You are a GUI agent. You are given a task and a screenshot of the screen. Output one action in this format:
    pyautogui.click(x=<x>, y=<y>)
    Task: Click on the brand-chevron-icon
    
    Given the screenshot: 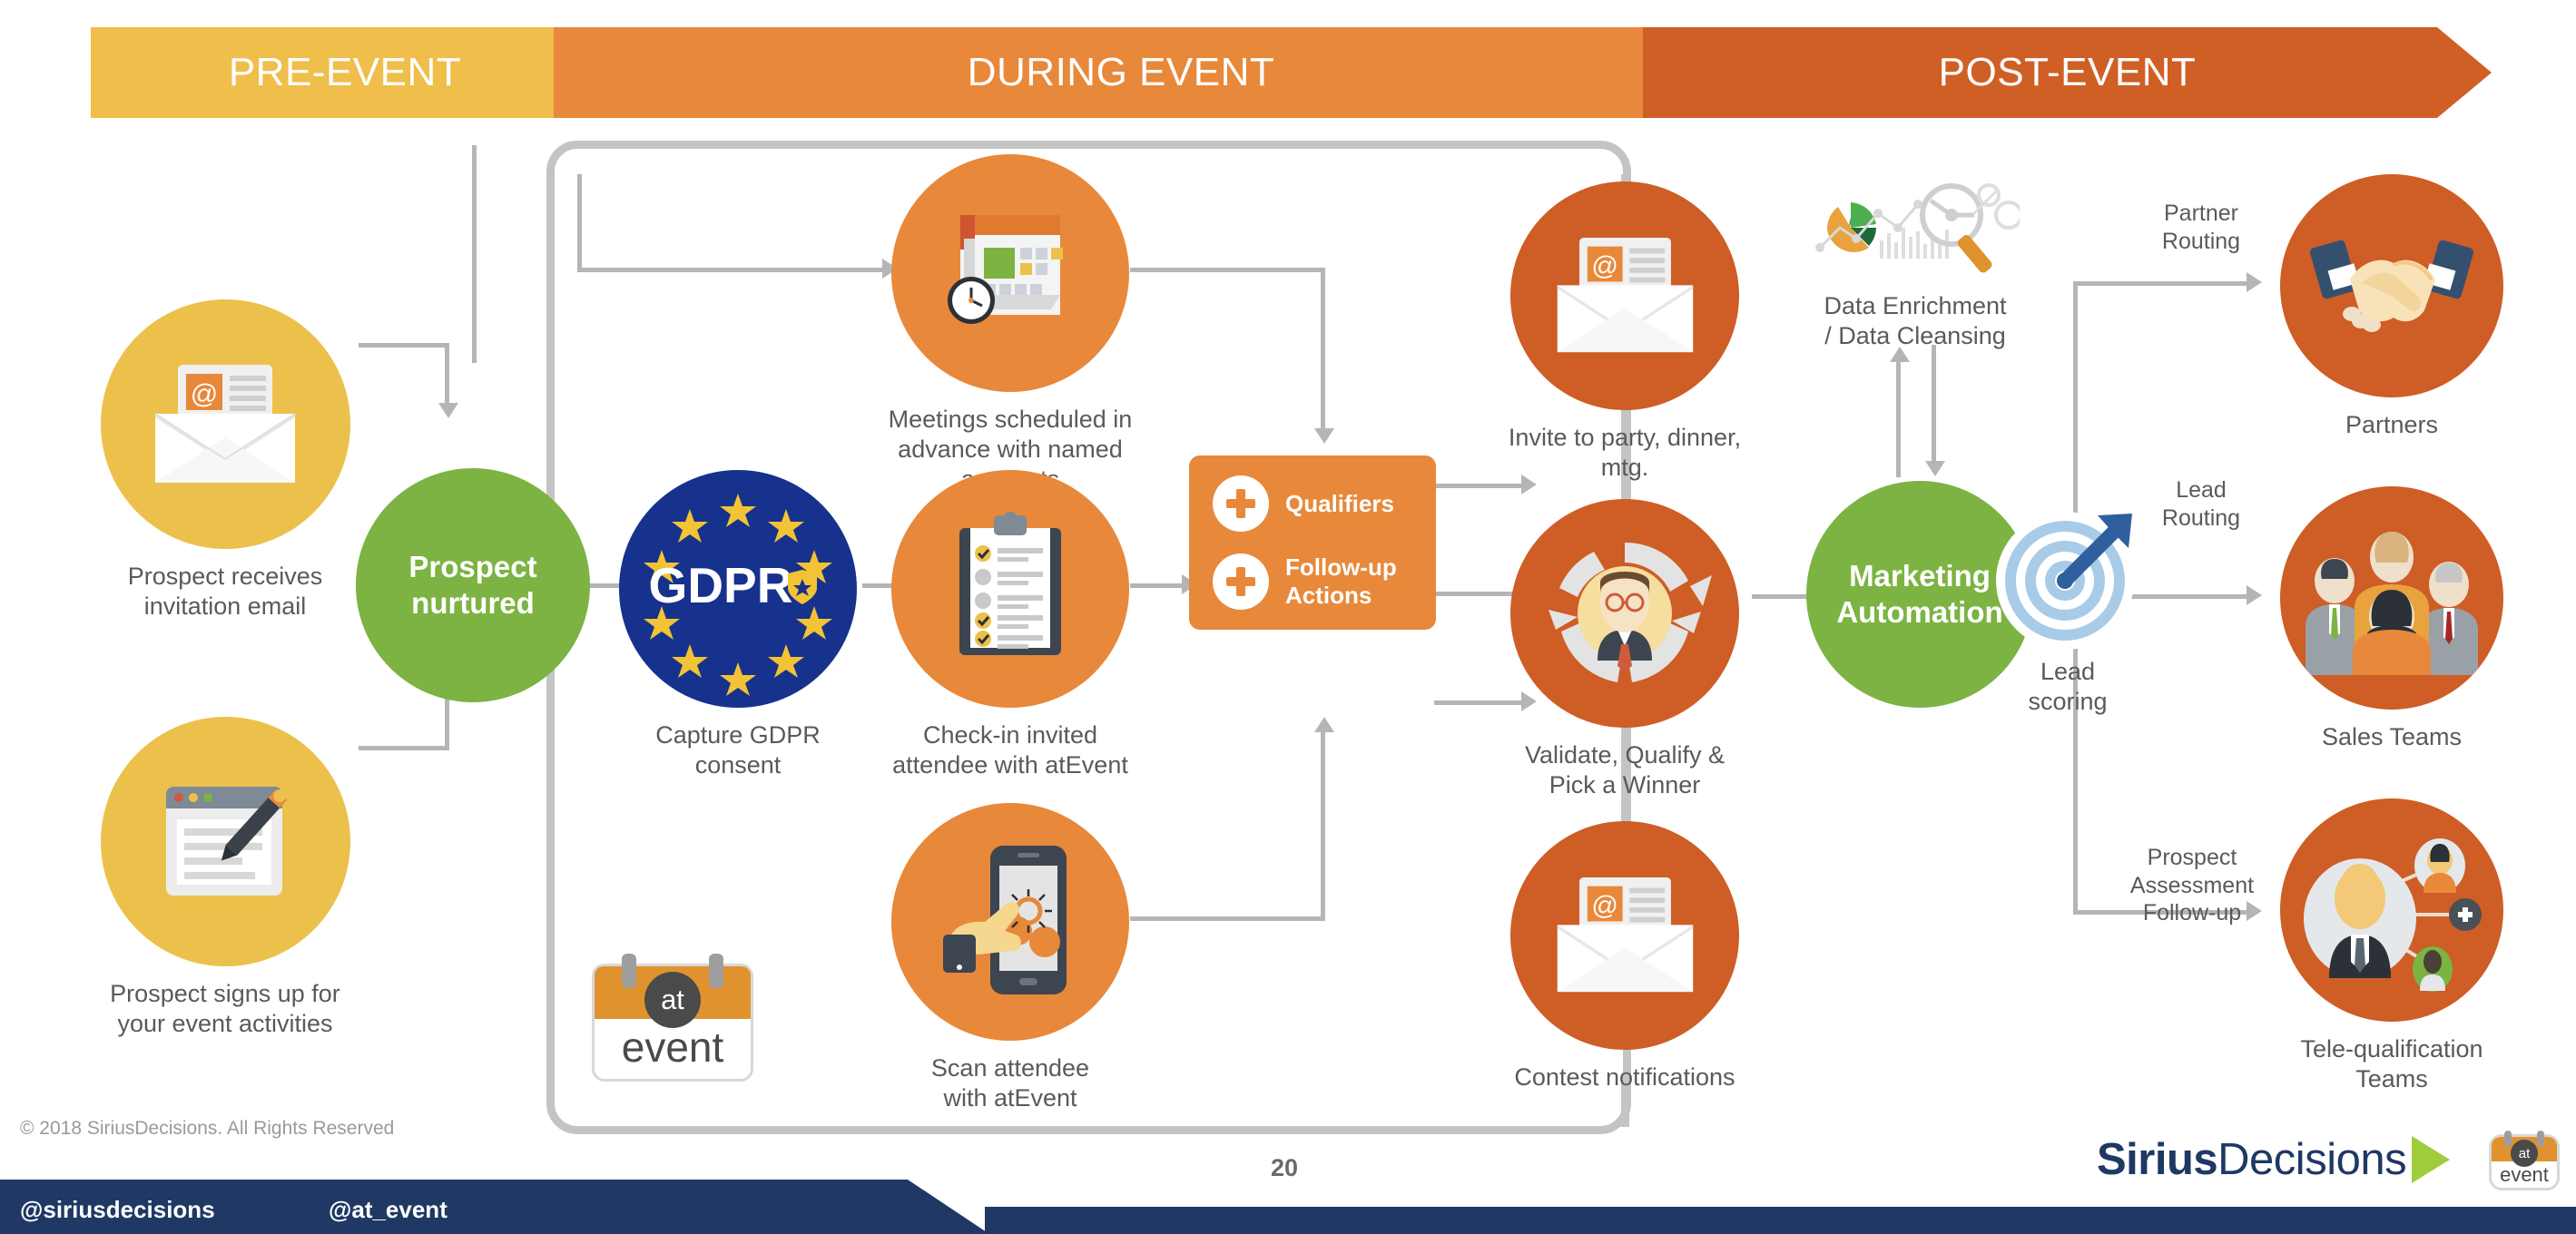 What is the action you would take?
    pyautogui.click(x=2431, y=1159)
    